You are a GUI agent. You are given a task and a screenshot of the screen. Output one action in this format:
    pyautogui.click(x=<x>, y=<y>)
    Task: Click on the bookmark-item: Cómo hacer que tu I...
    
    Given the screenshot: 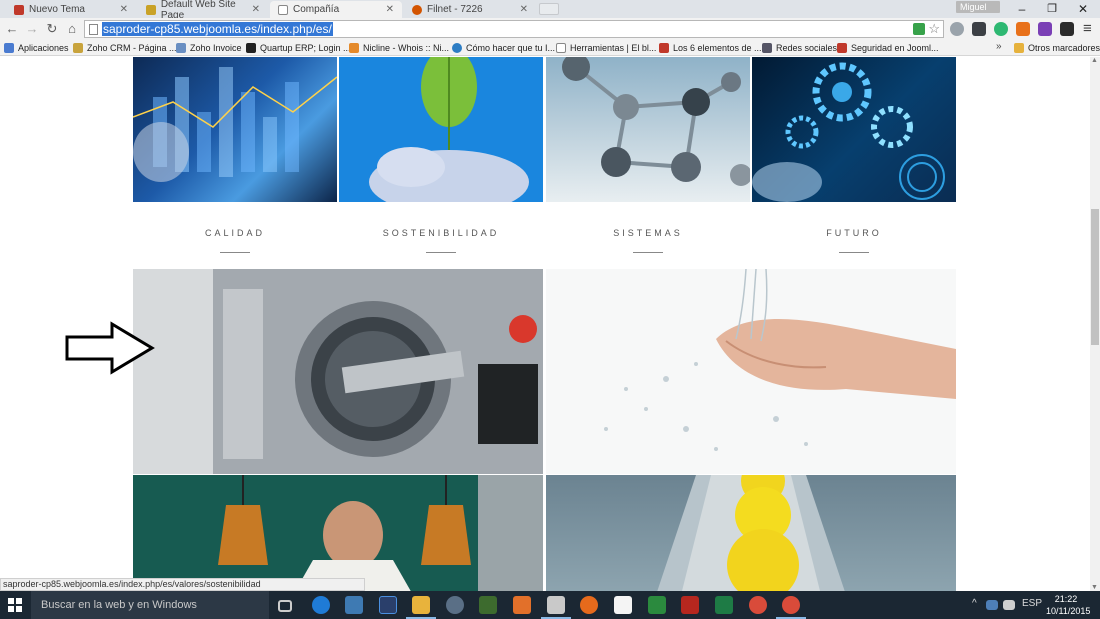 What is the action you would take?
    pyautogui.click(x=503, y=48)
    